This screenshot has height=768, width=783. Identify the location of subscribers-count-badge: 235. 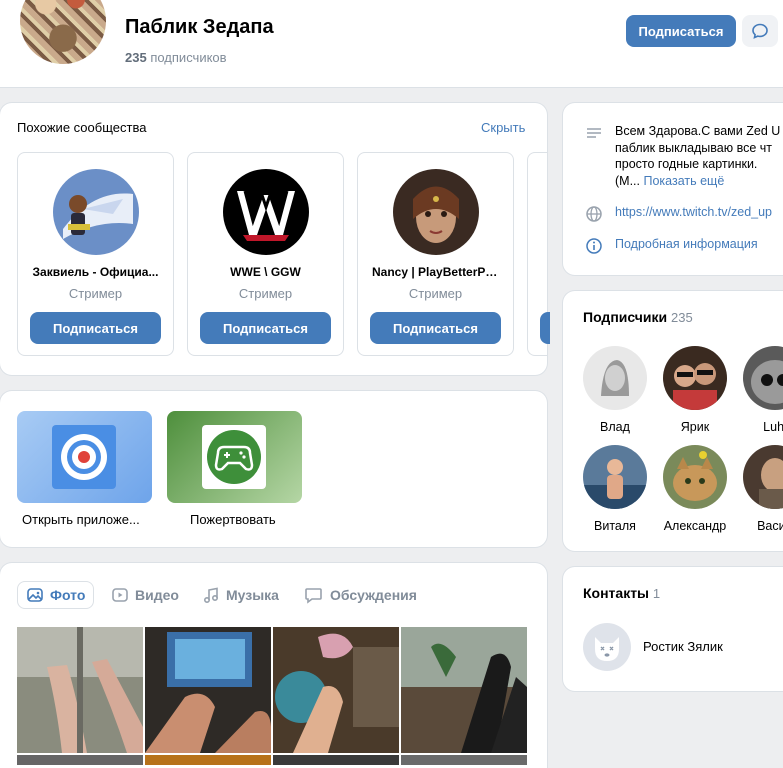
(682, 317).